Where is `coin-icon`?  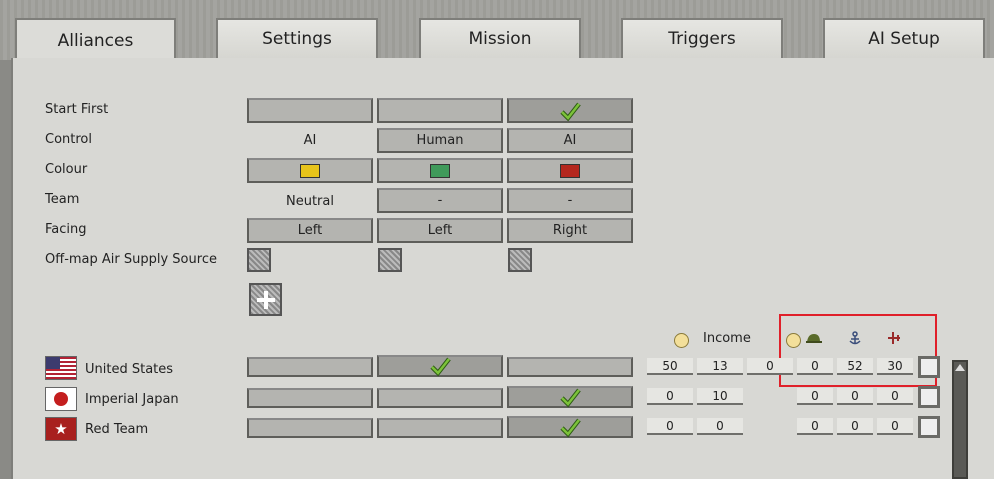 coin-icon is located at coordinates (681, 340).